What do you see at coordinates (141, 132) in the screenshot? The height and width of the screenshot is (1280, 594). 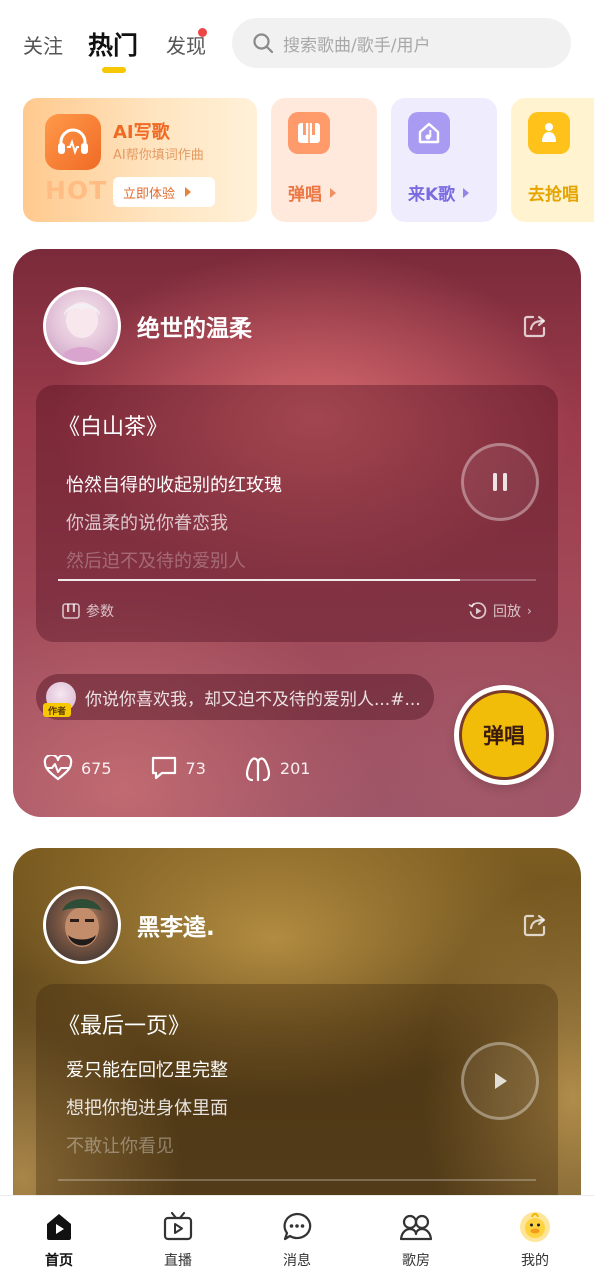 I see `ai-title: AI写歌` at bounding box center [141, 132].